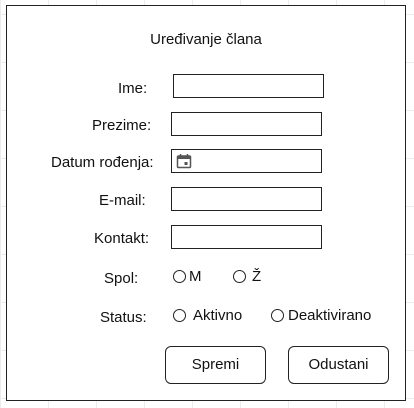  What do you see at coordinates (179, 315) in the screenshot?
I see `status-aktivno-radio` at bounding box center [179, 315].